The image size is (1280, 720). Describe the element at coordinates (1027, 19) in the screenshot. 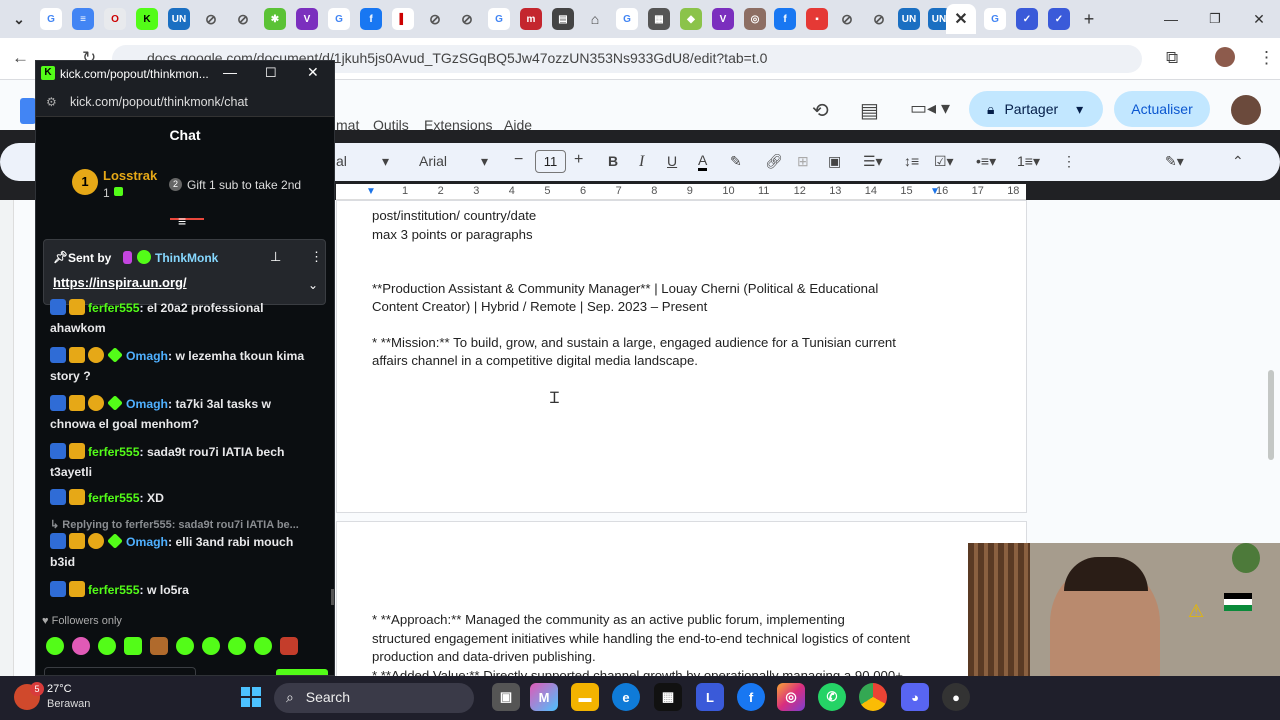

I see `tab-app-9: ✓` at that location.